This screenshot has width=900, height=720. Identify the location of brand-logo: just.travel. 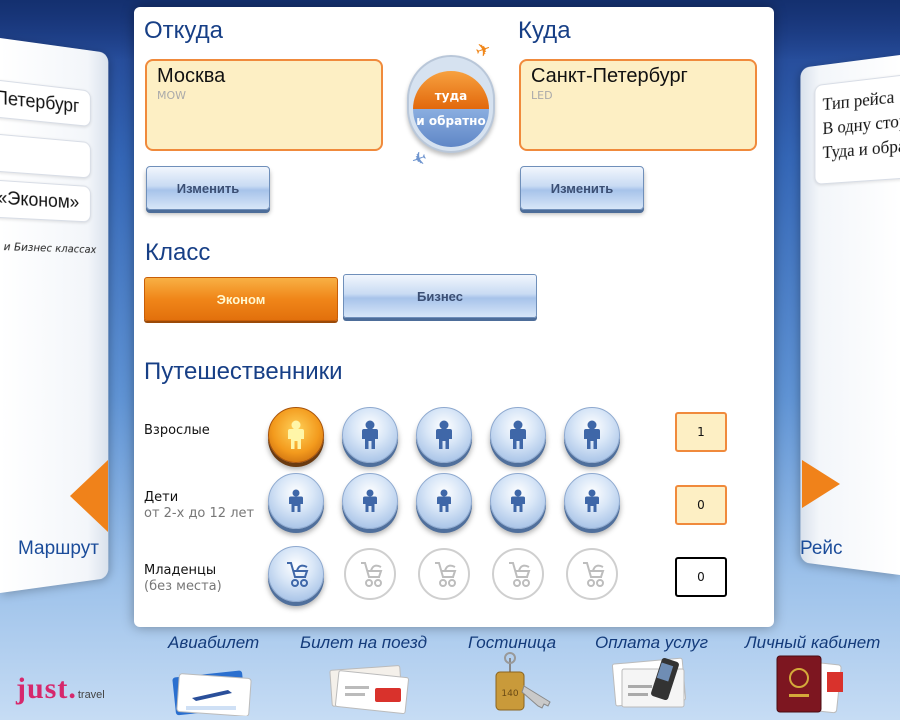
(60, 689).